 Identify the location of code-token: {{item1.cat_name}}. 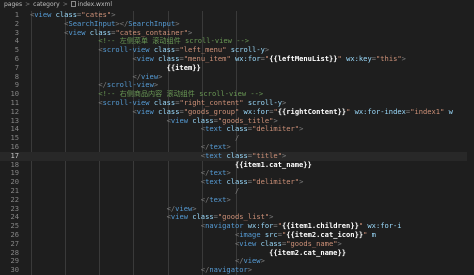
(273, 164).